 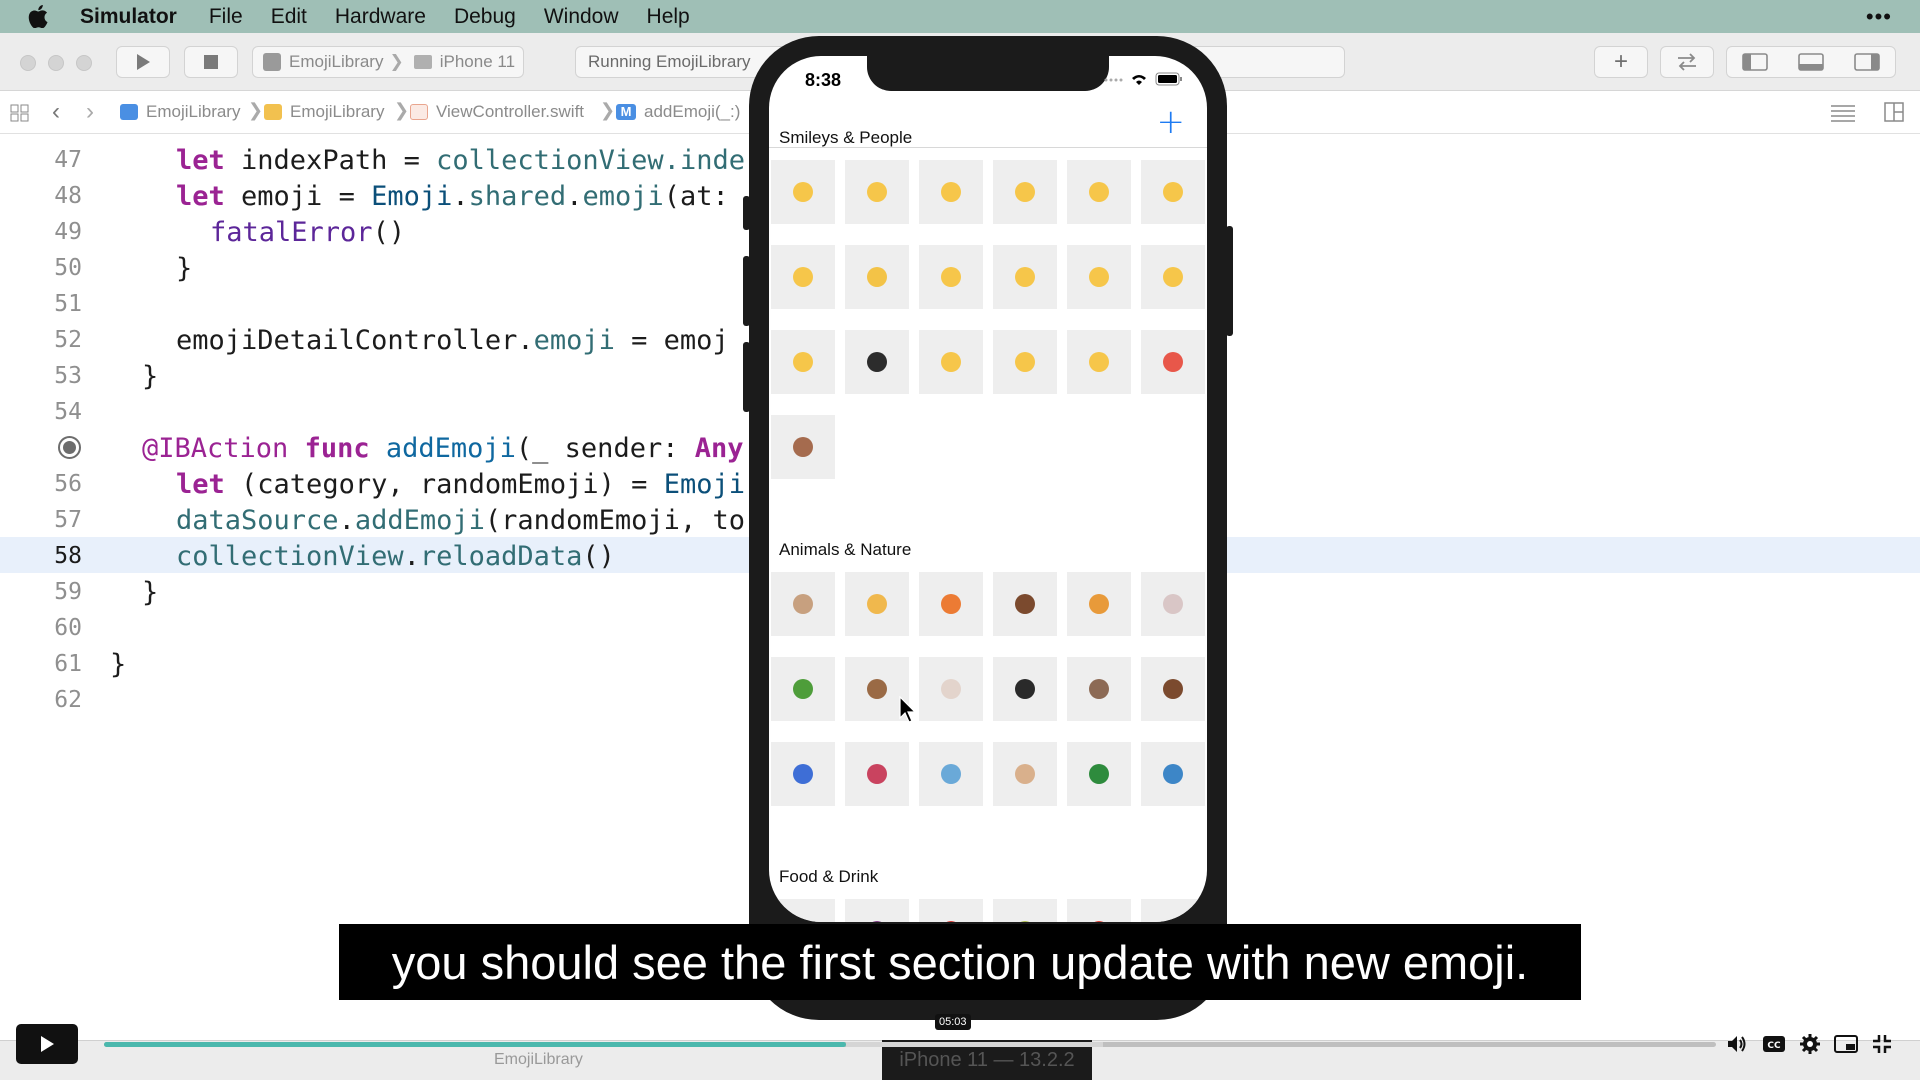 I want to click on line-number: 60, so click(x=68, y=628).